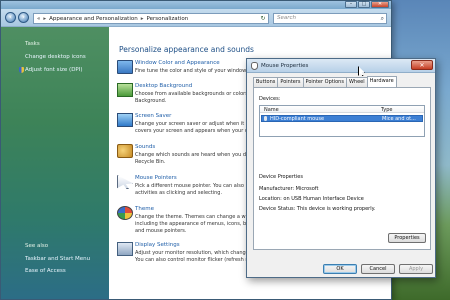 The image size is (450, 300). I want to click on cancel-button: Cancel, so click(378, 269).